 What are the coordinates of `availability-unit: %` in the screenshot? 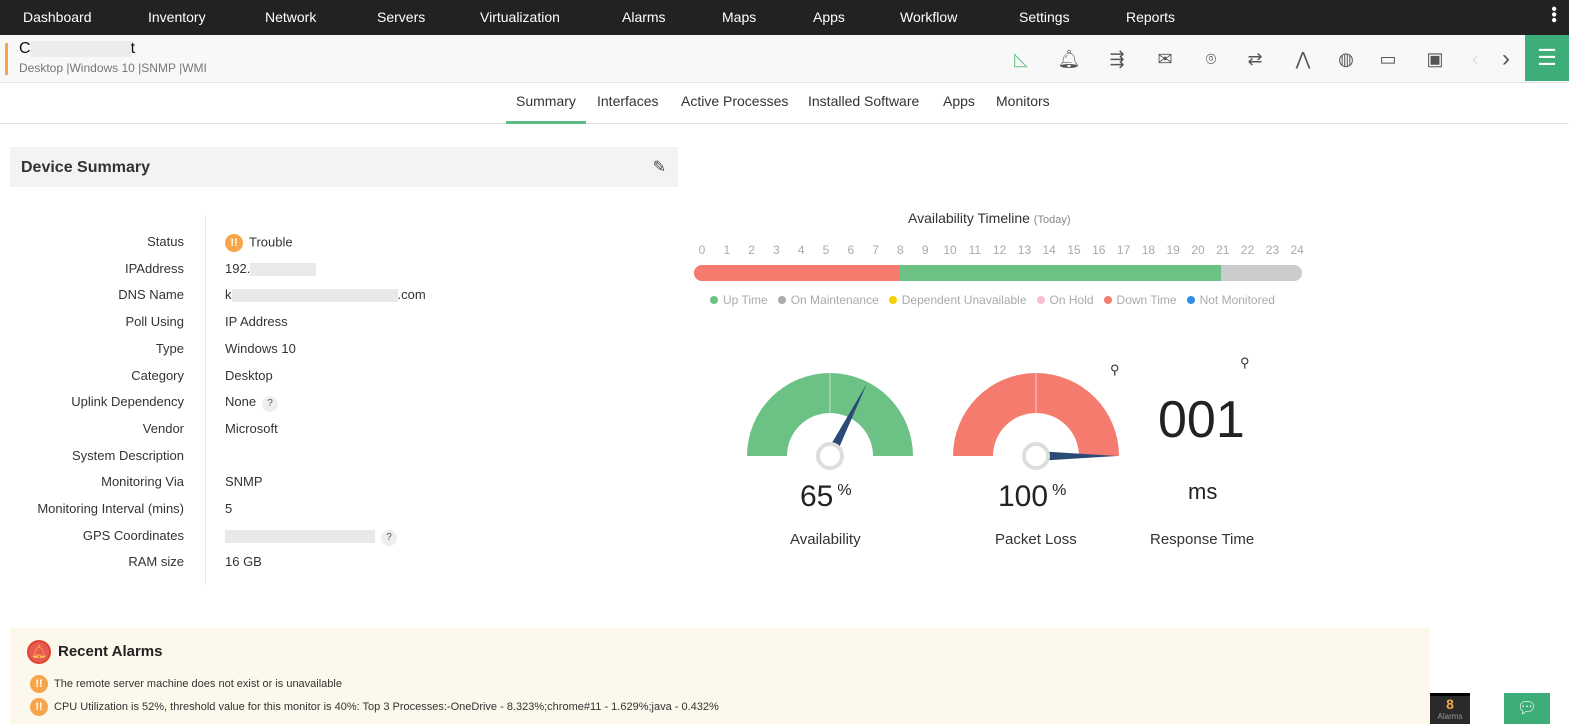 It's located at (844, 490).